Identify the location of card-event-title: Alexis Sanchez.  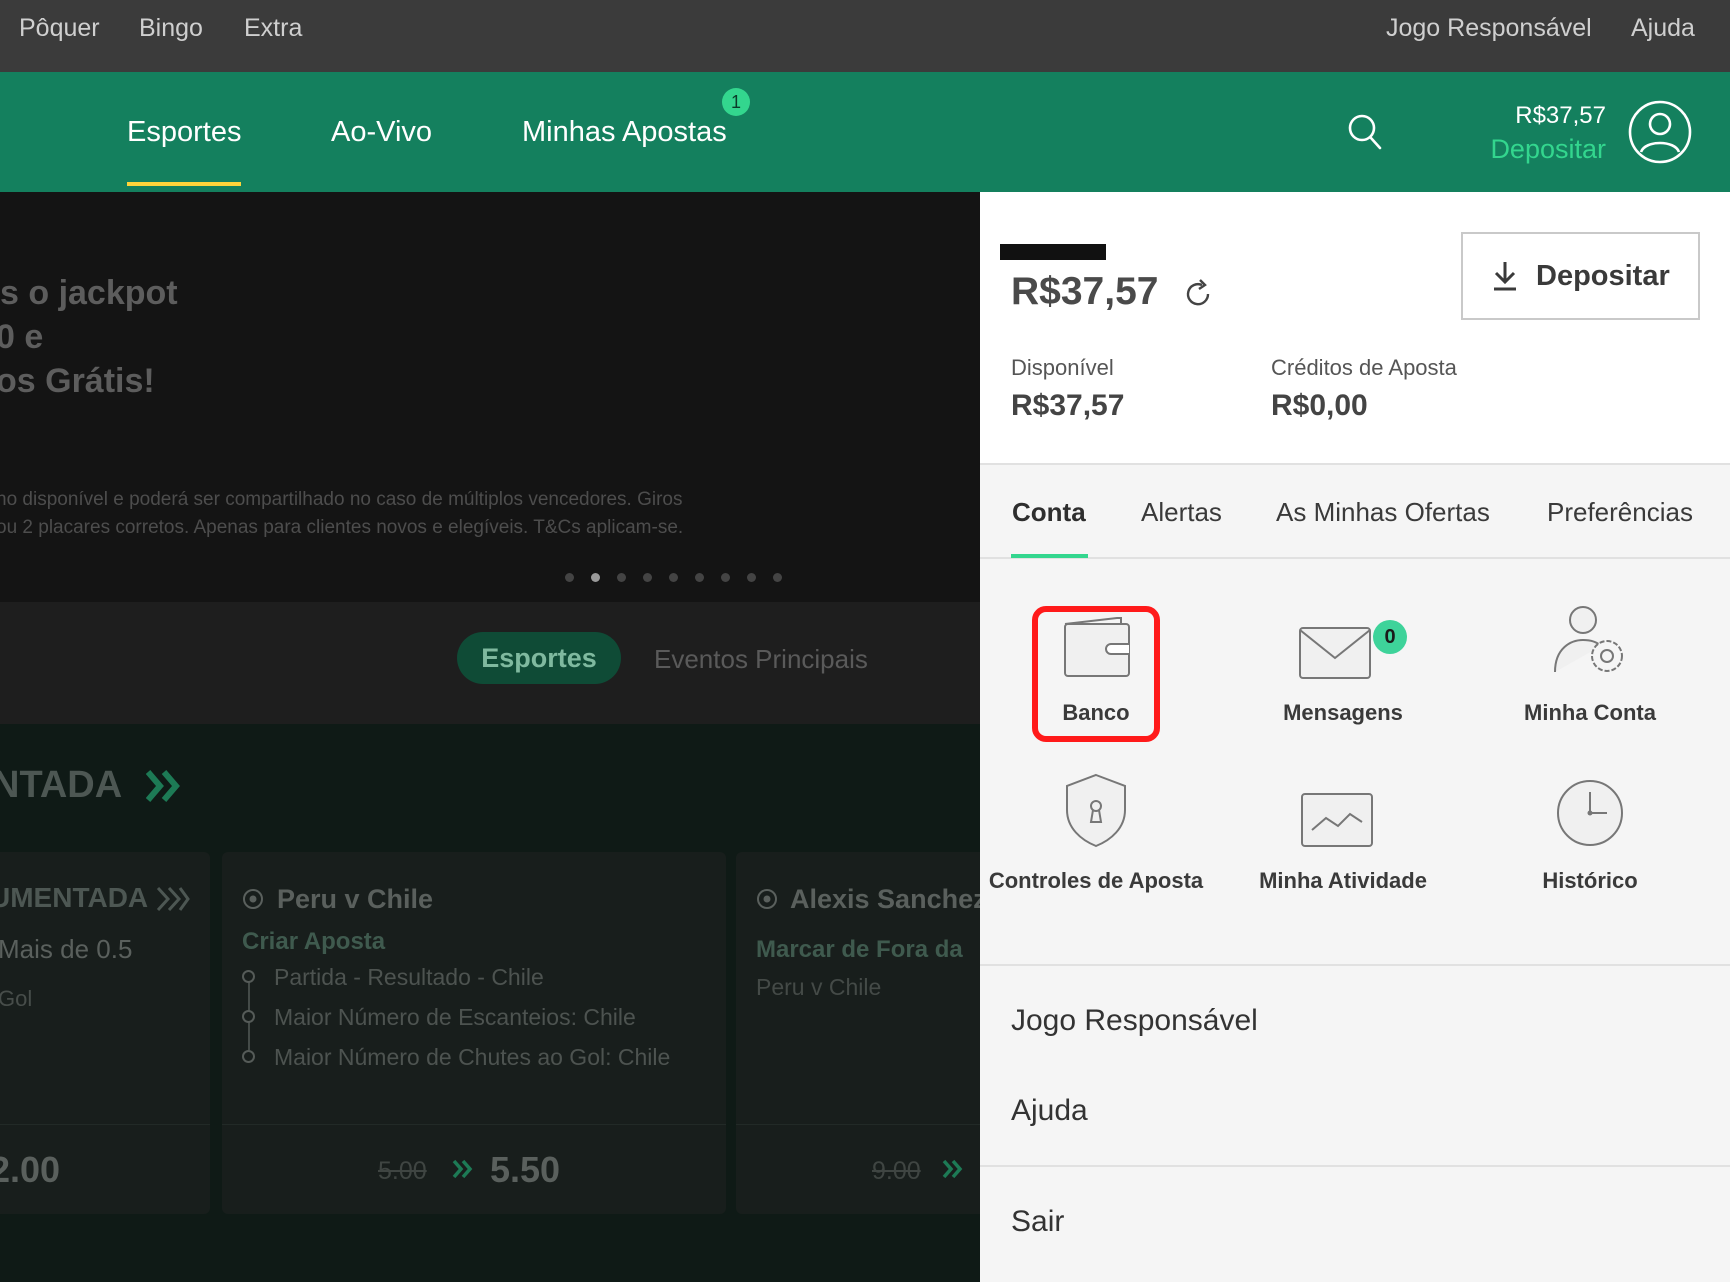
(885, 899).